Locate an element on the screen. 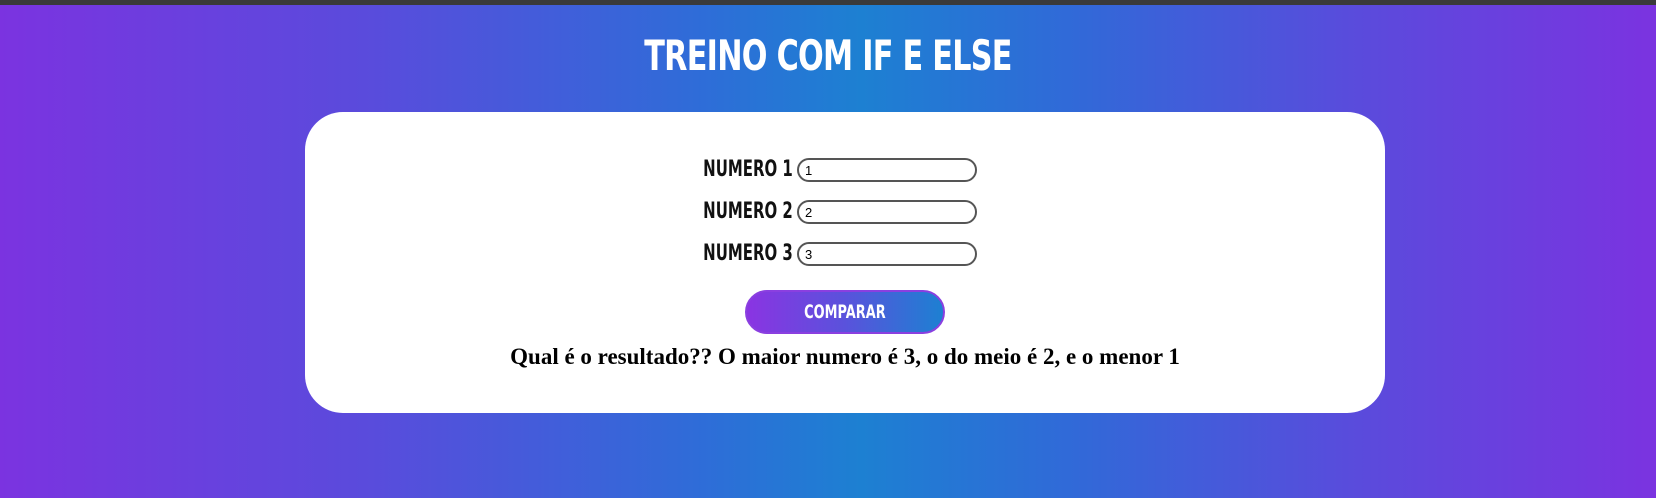 This screenshot has height=498, width=1656. compare-button-label: COMPARAR is located at coordinates (845, 312).